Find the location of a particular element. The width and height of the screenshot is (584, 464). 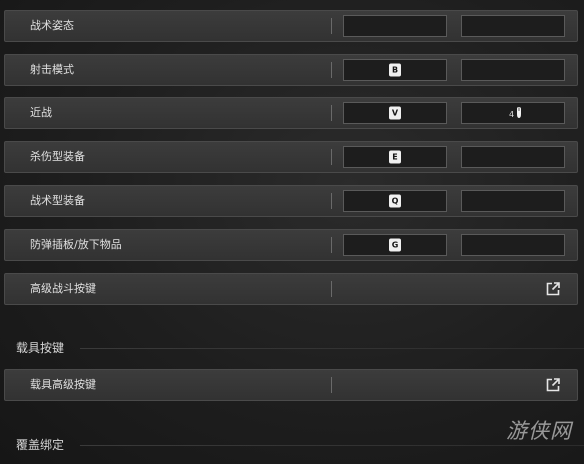

binding-row-melee: 近战 V 4 is located at coordinates (291, 113).